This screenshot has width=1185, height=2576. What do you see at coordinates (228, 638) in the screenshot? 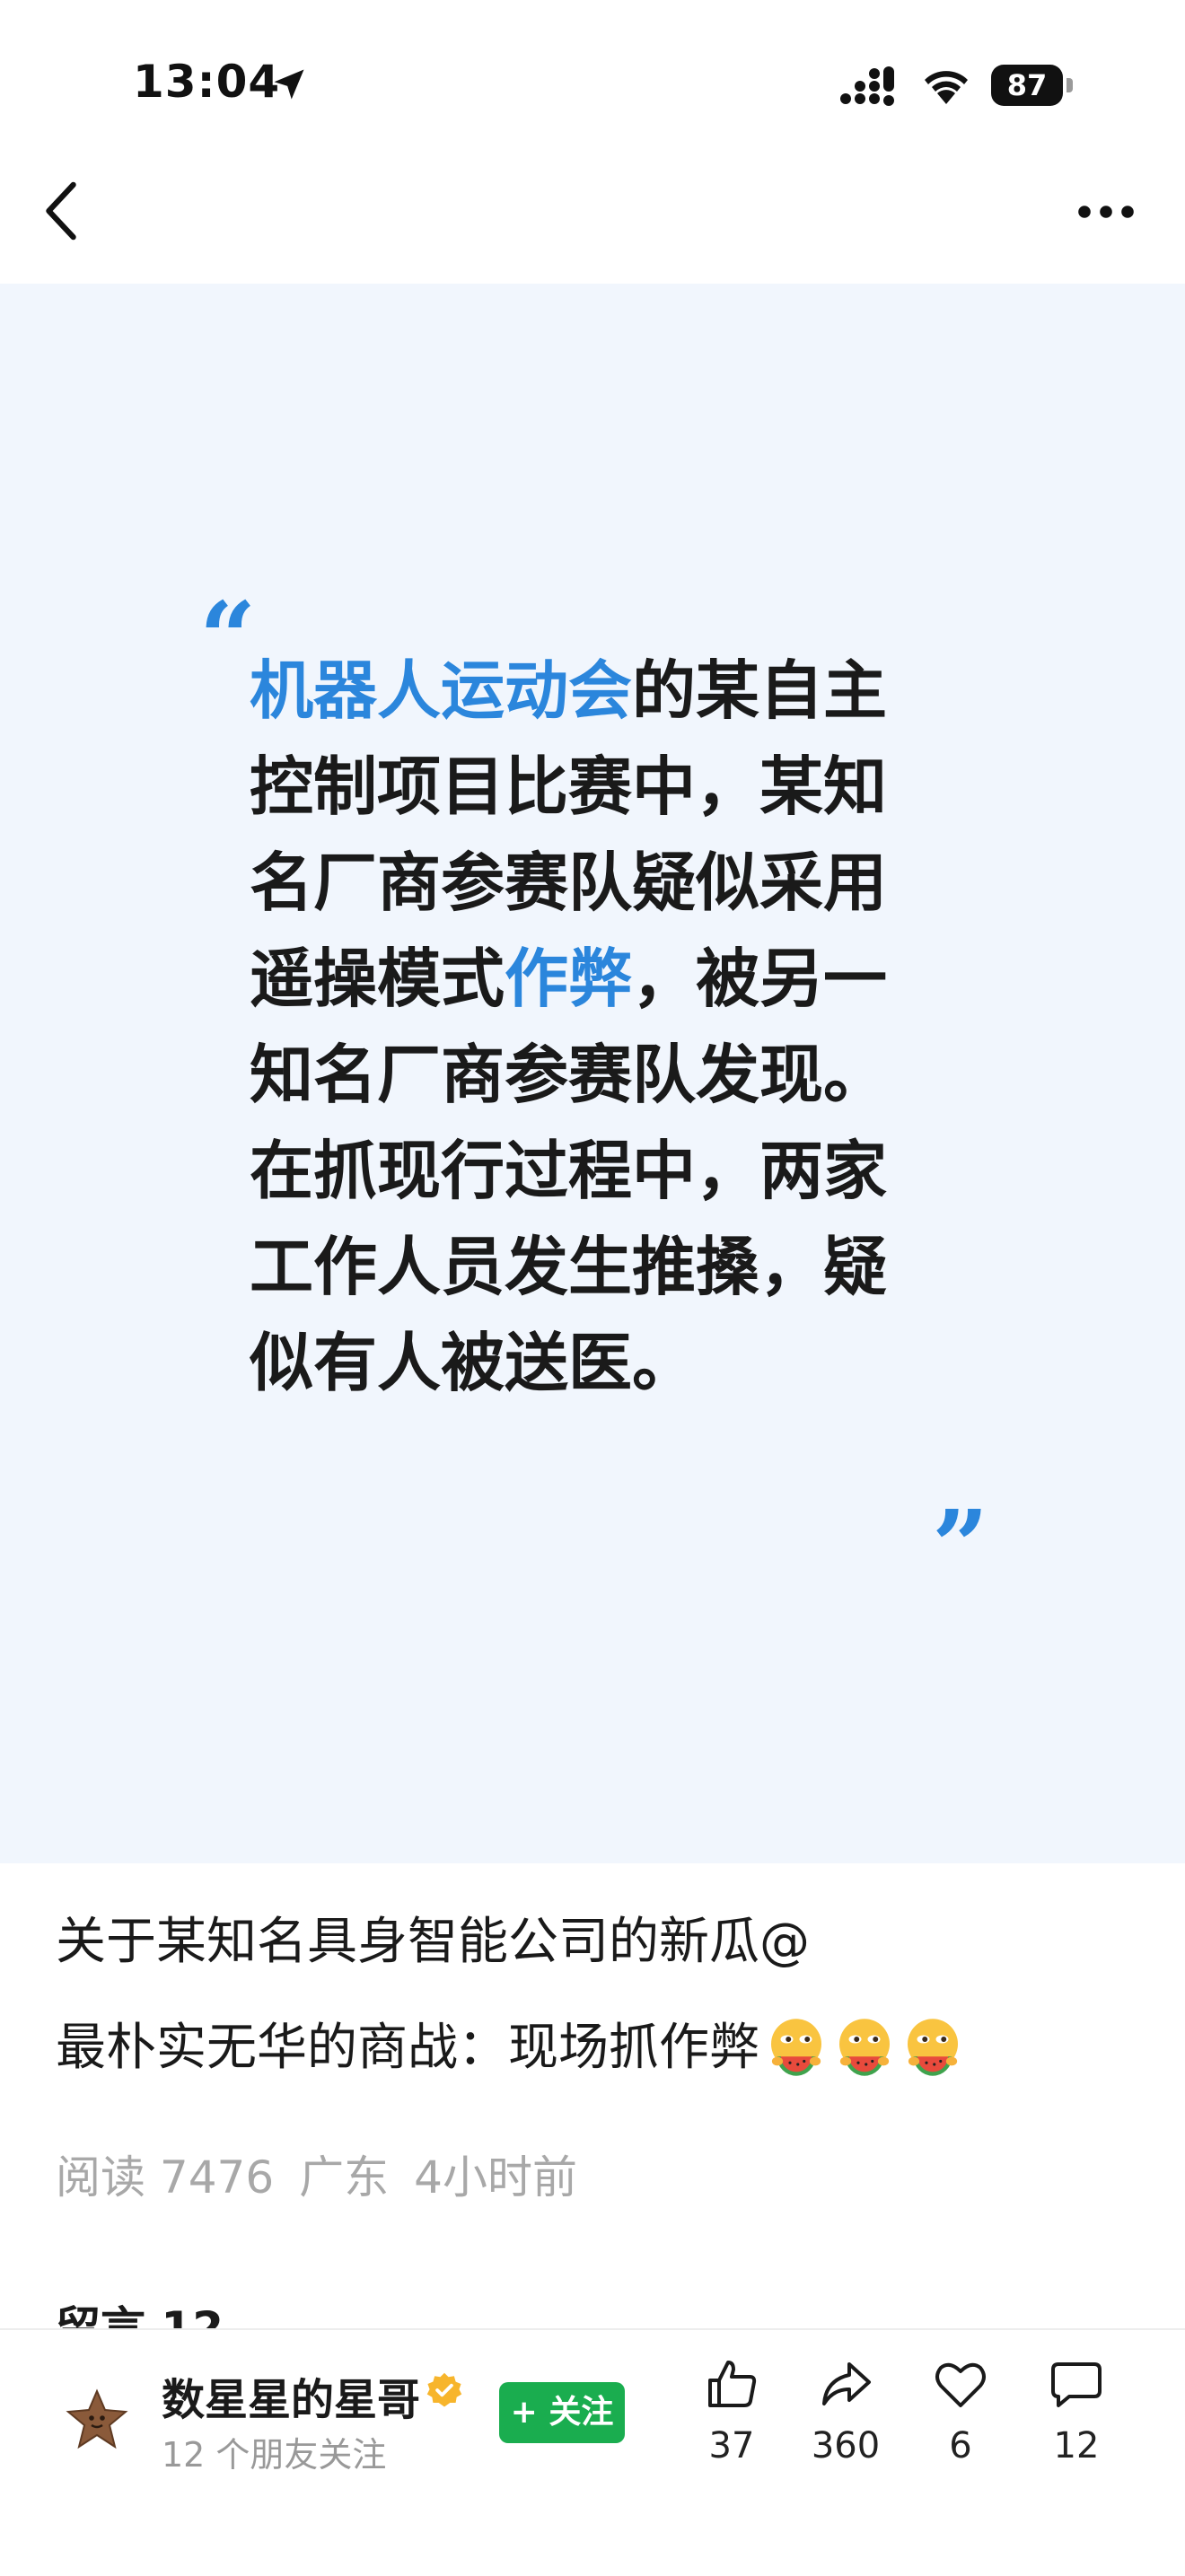
I see `open-quote-mark: “` at bounding box center [228, 638].